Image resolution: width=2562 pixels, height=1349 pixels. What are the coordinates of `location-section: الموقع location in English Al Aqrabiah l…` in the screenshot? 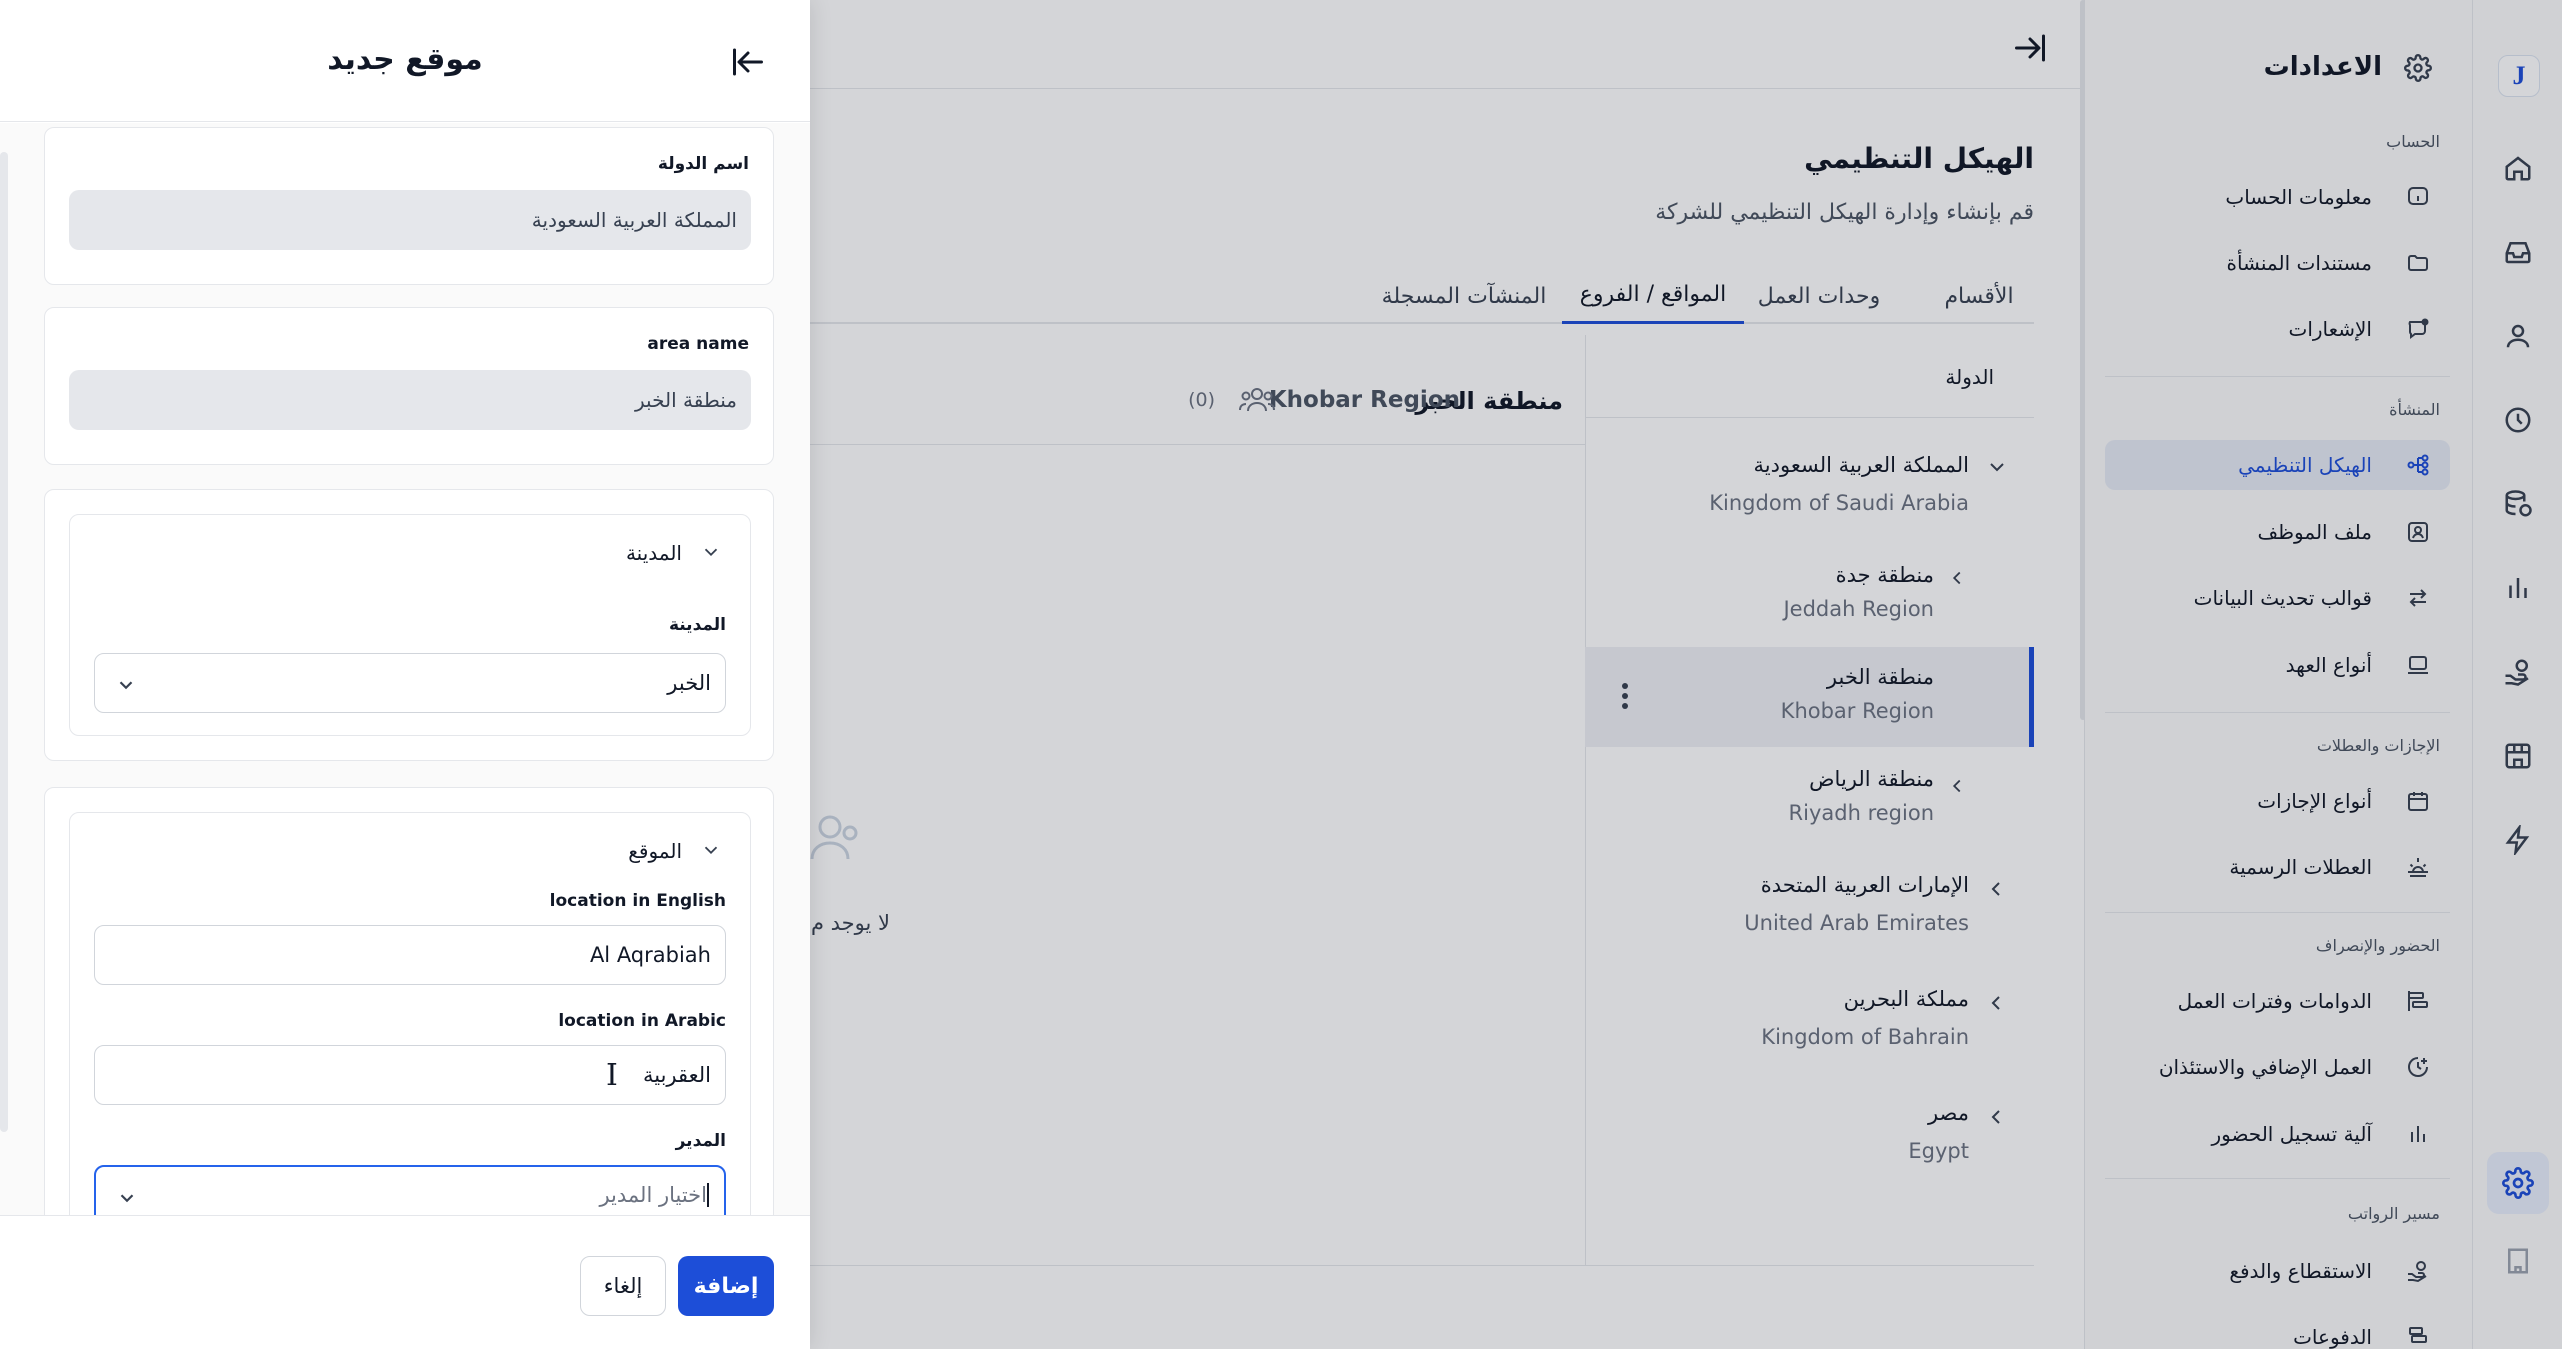 It's located at (410, 1013).